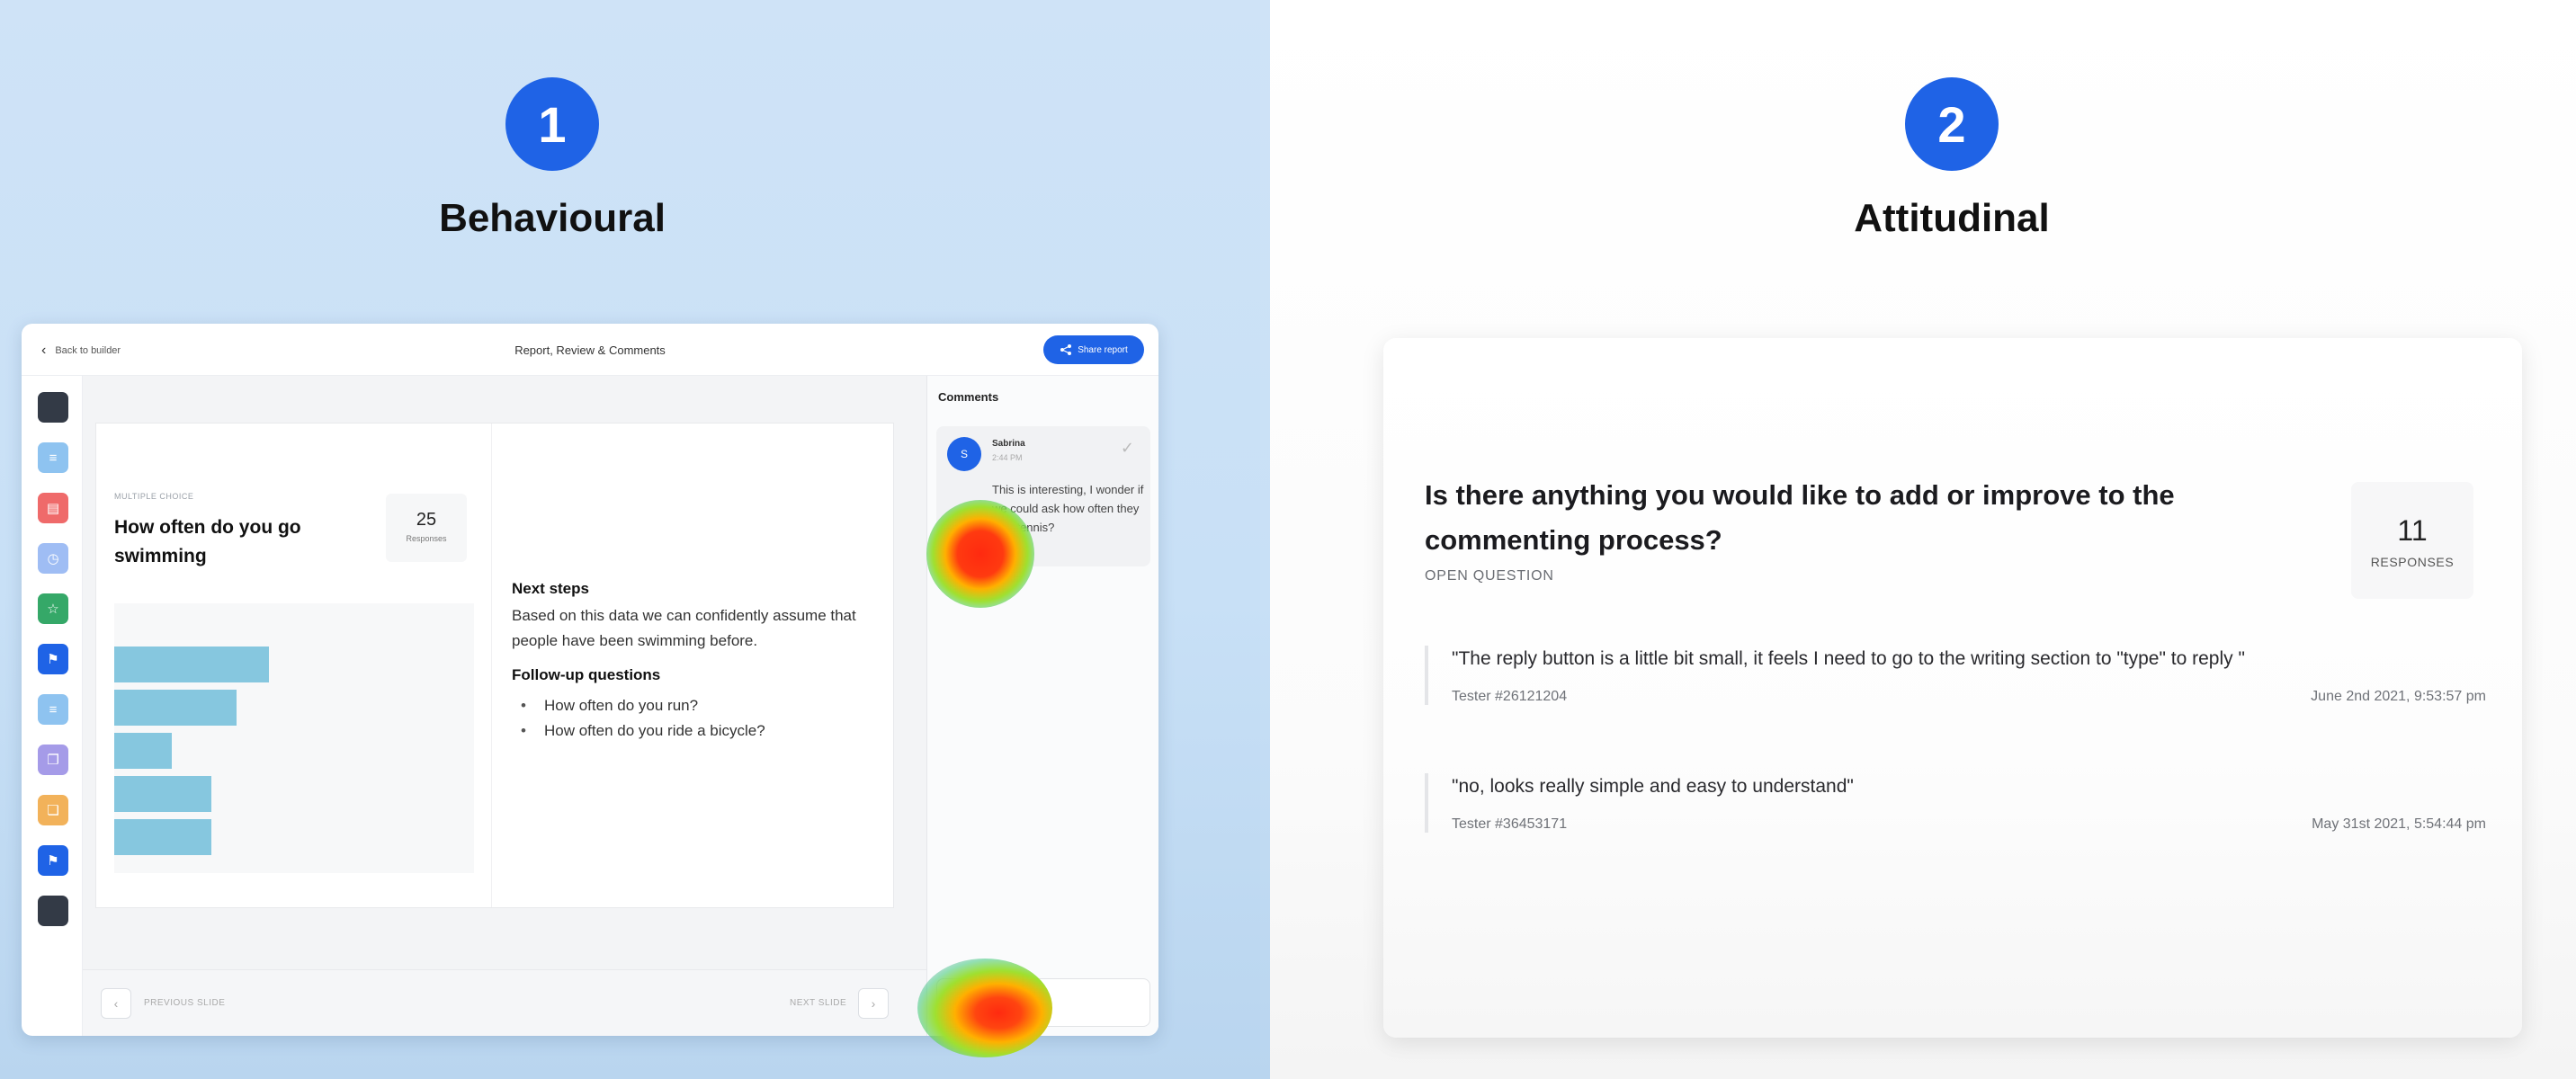 The width and height of the screenshot is (2576, 1079). I want to click on rail-item-7: ≡, so click(53, 709).